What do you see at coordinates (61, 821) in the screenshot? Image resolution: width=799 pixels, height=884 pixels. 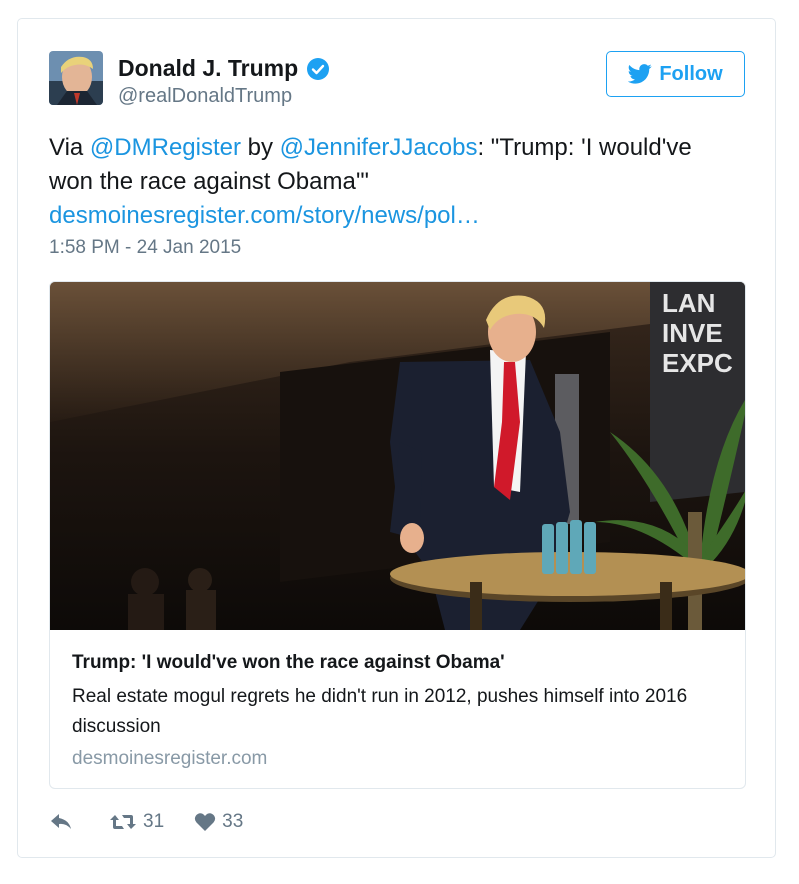 I see `reply-icon` at bounding box center [61, 821].